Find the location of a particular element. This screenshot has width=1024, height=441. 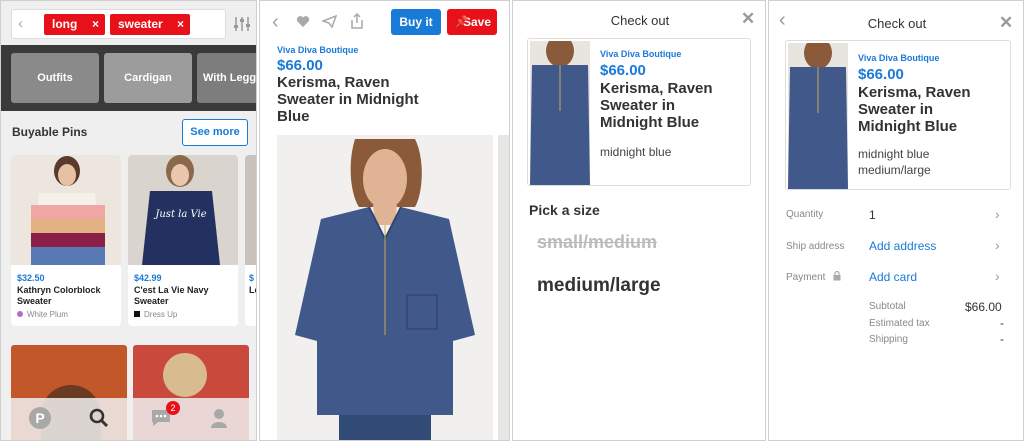

pin-title: Lc is located at coordinates (252, 290).